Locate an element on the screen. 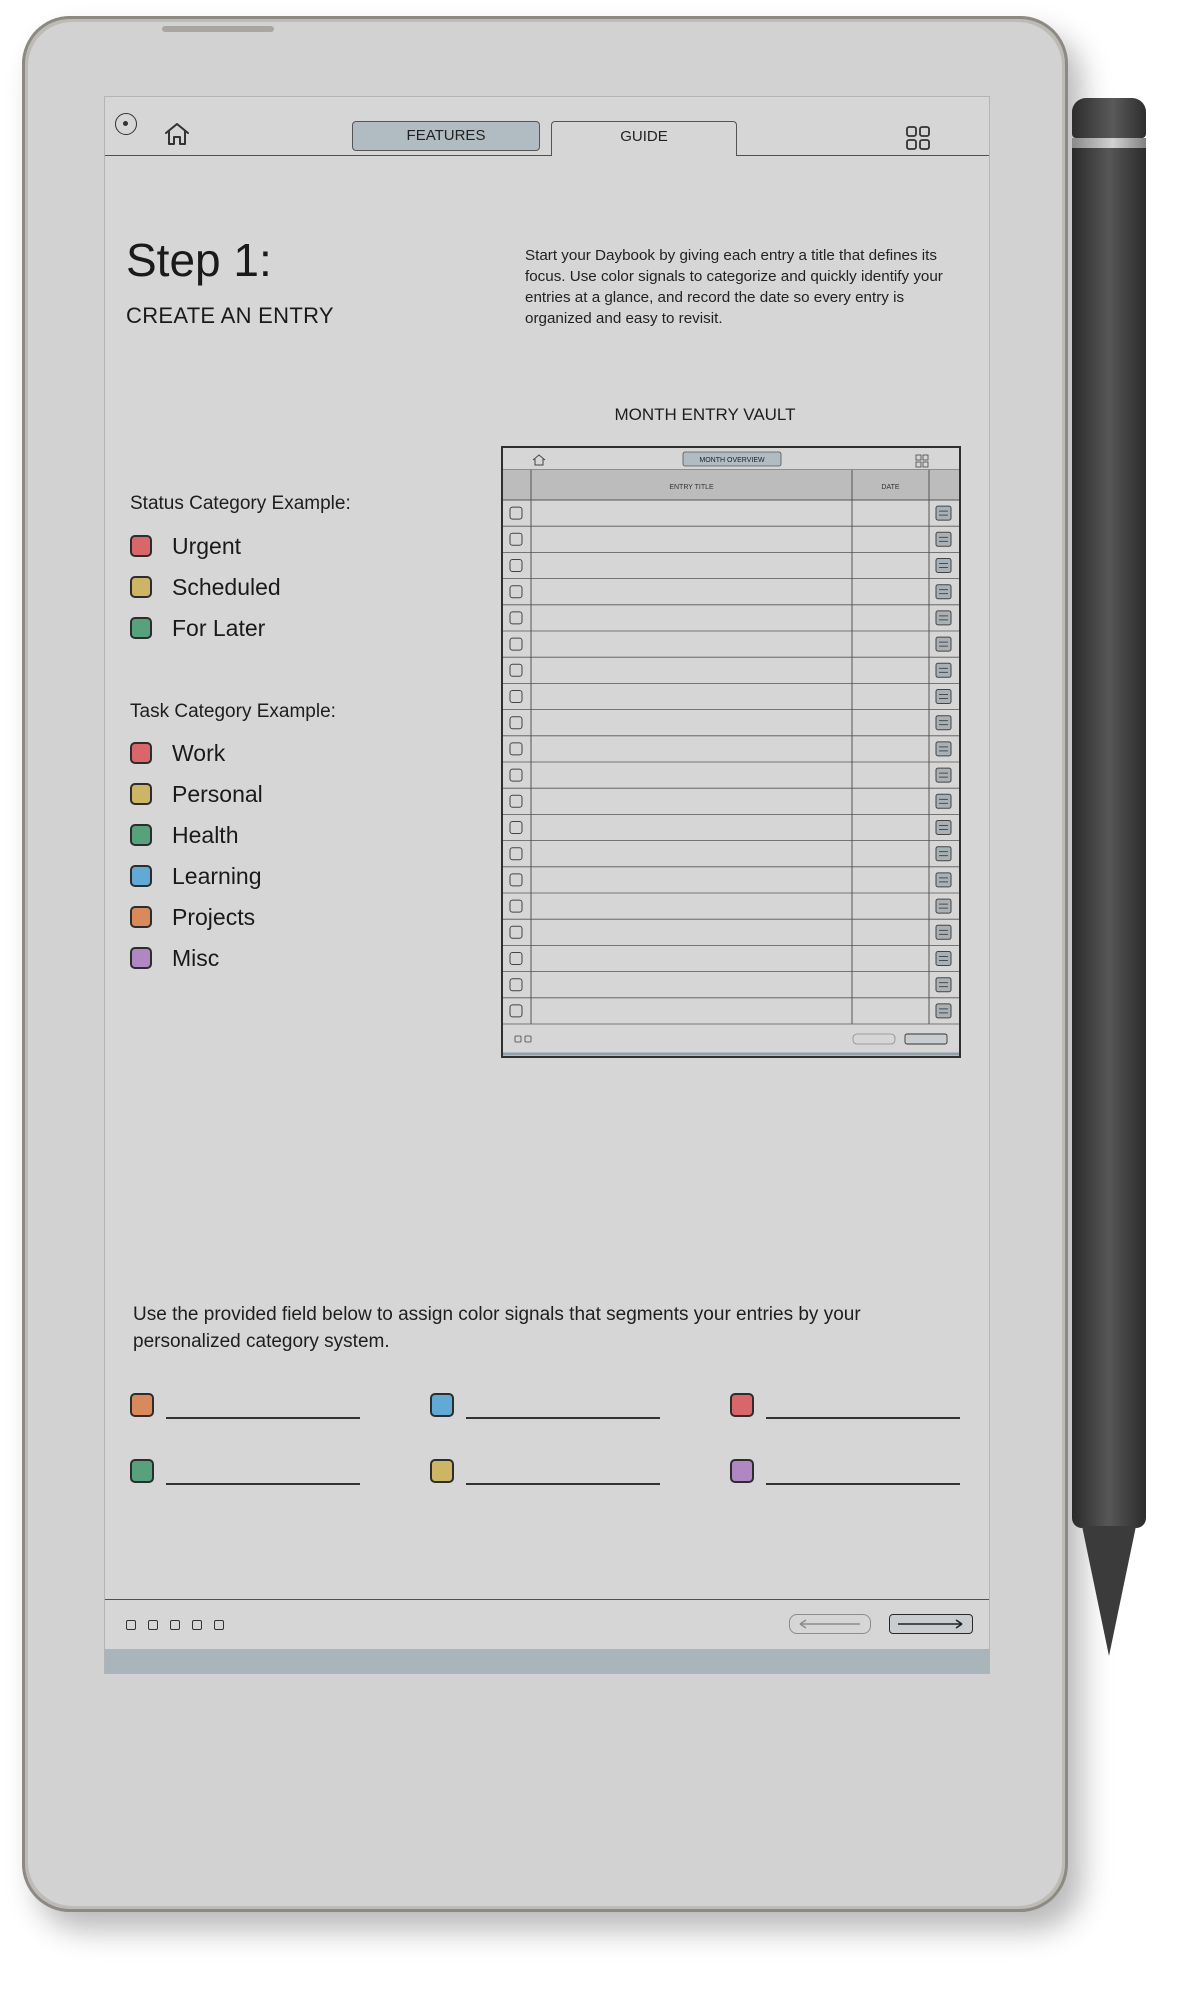  status-category-label: Status Category Example: is located at coordinates (240, 503).